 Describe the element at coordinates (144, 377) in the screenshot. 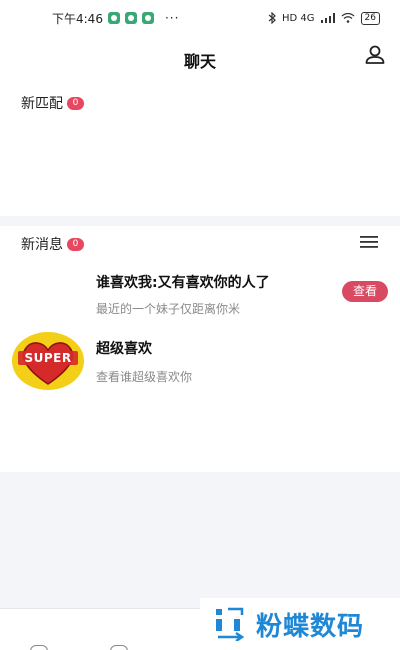

I see `message-subtitle: 查看谁超级喜欢你` at that location.